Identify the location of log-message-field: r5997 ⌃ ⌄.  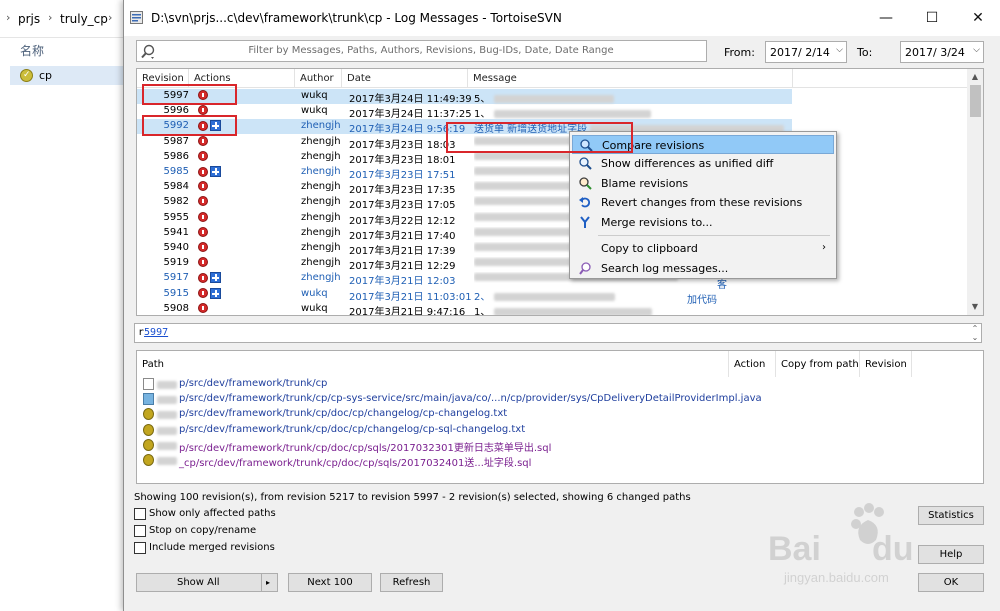
(558, 333).